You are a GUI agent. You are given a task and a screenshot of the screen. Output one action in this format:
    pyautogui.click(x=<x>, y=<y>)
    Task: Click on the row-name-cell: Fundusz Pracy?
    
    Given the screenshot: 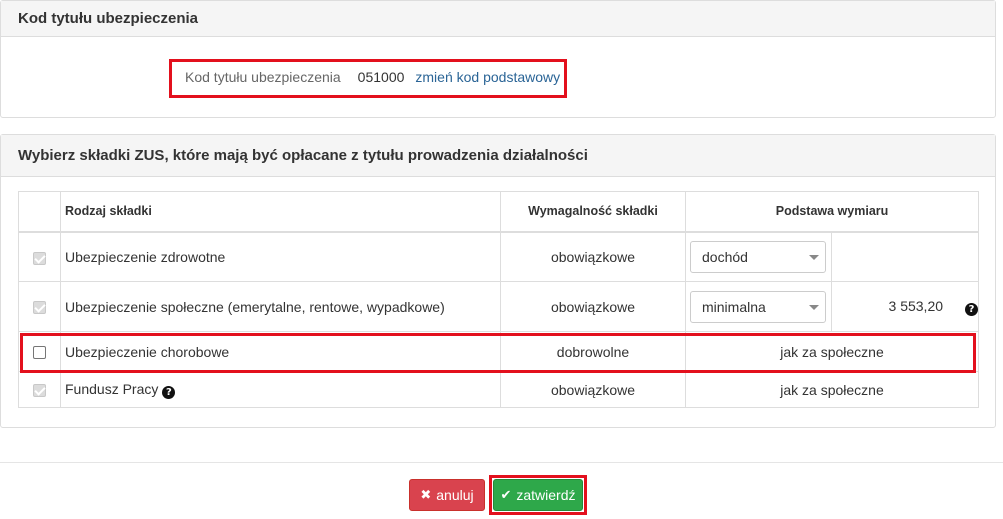 What is the action you would take?
    pyautogui.click(x=280, y=389)
    